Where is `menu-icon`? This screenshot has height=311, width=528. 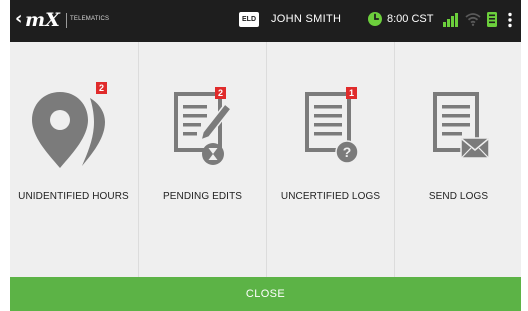 menu-icon is located at coordinates (510, 22).